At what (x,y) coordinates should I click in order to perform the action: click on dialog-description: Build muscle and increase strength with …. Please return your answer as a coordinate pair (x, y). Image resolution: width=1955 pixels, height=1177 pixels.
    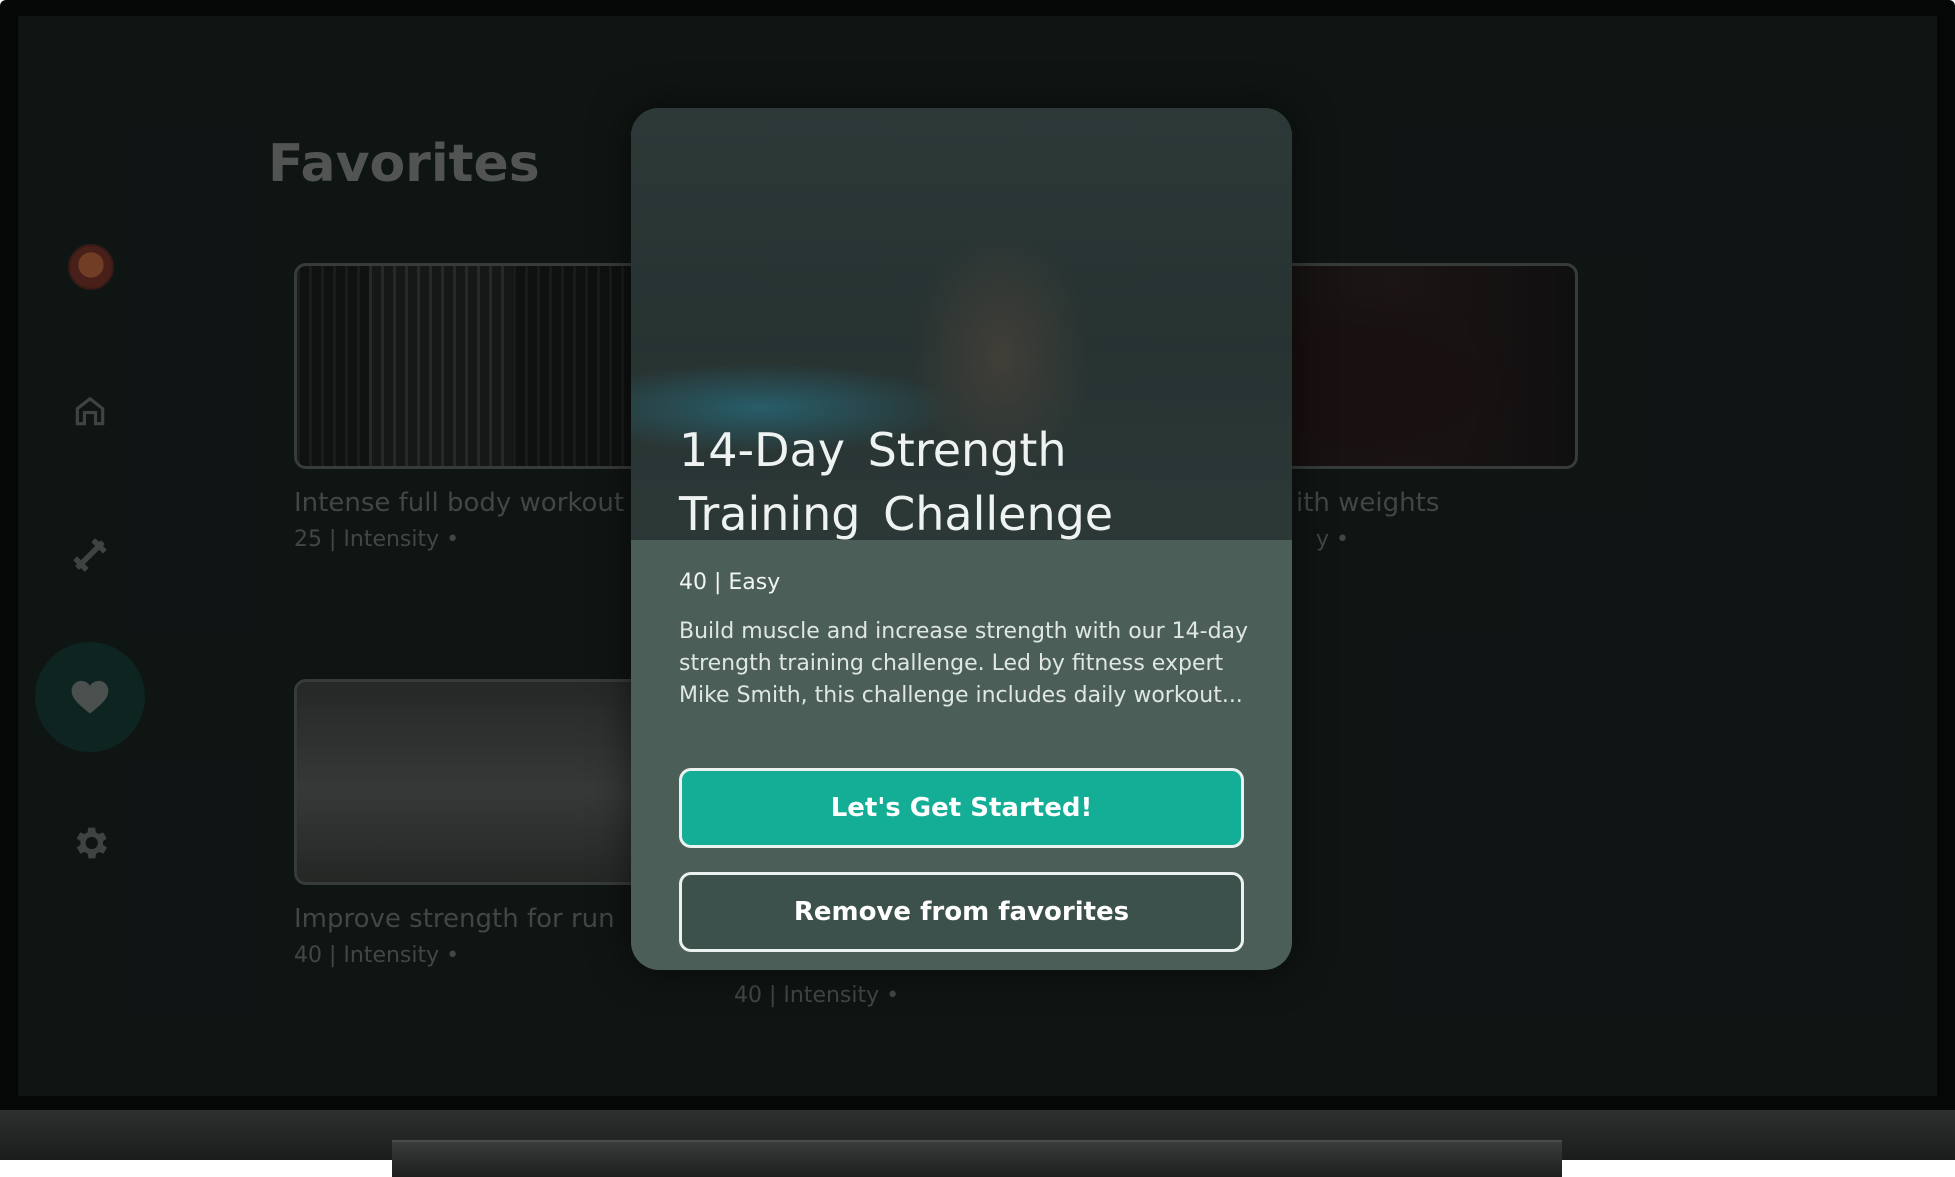
    Looking at the image, I should click on (964, 663).